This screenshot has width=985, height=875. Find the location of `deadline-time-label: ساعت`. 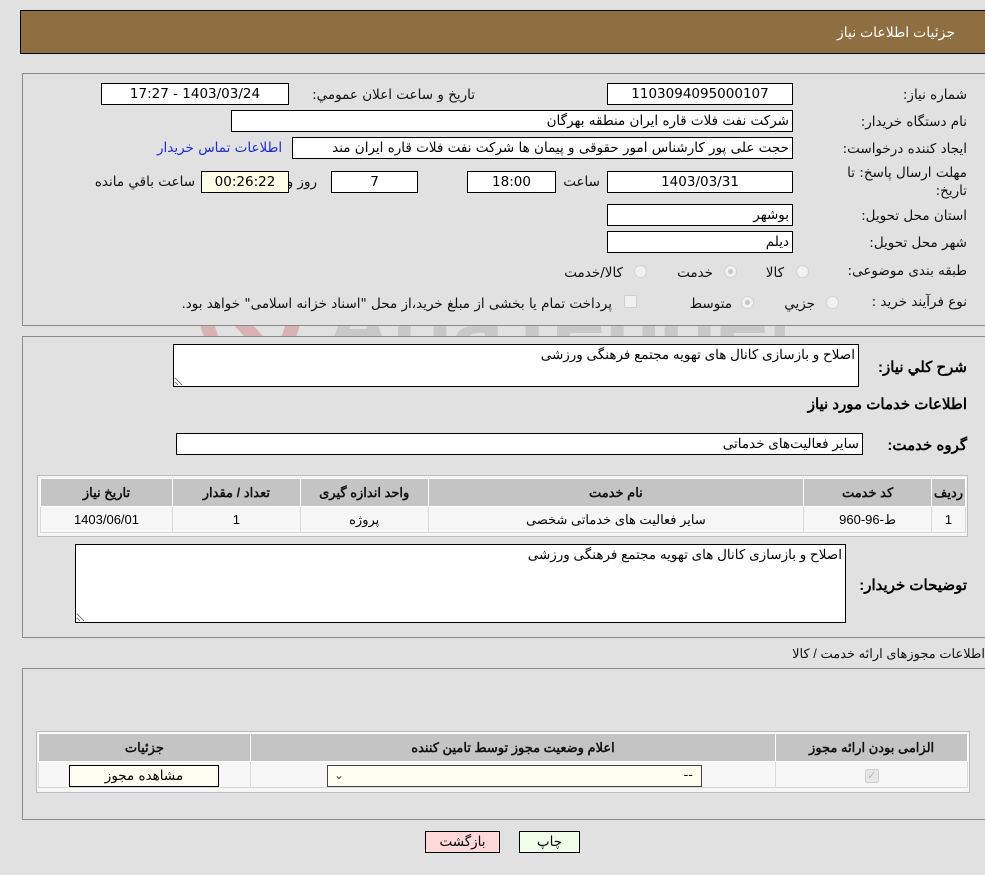

deadline-time-label: ساعت is located at coordinates (581, 182).